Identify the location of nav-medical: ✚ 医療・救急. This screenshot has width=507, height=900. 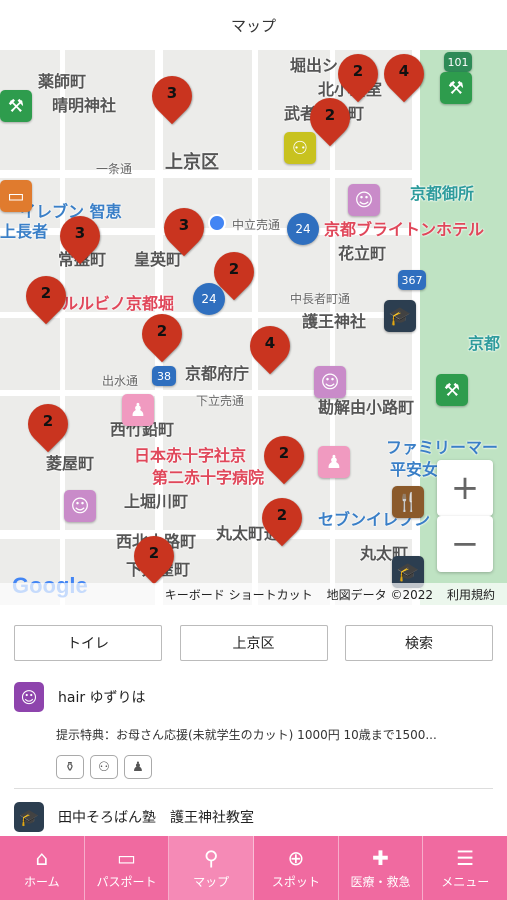
(381, 868).